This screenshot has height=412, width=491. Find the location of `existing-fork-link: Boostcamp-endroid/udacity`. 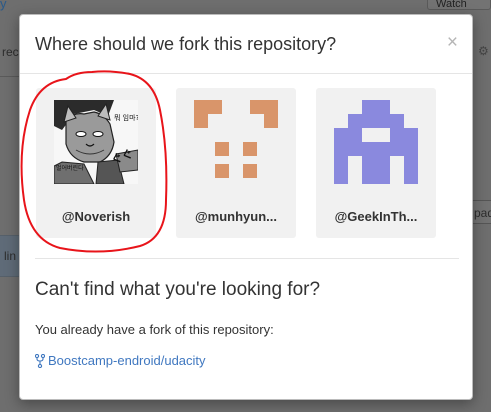

existing-fork-link: Boostcamp-endroid/udacity is located at coordinates (120, 360).